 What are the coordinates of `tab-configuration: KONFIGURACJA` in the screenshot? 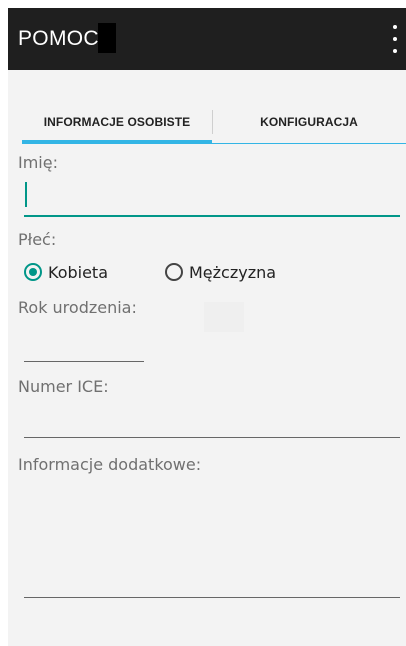 It's located at (309, 122).